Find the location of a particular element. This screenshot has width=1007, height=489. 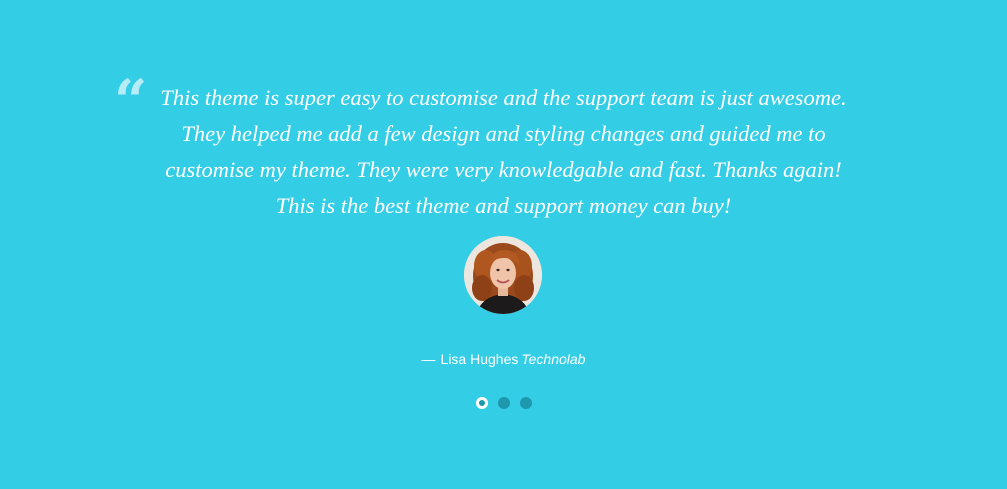

avatar is located at coordinates (503, 275).